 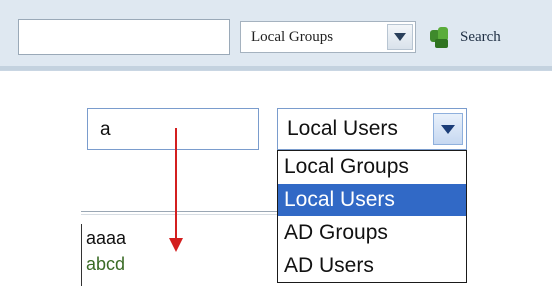 What do you see at coordinates (480, 36) in the screenshot?
I see `toolbar-search-label: Search` at bounding box center [480, 36].